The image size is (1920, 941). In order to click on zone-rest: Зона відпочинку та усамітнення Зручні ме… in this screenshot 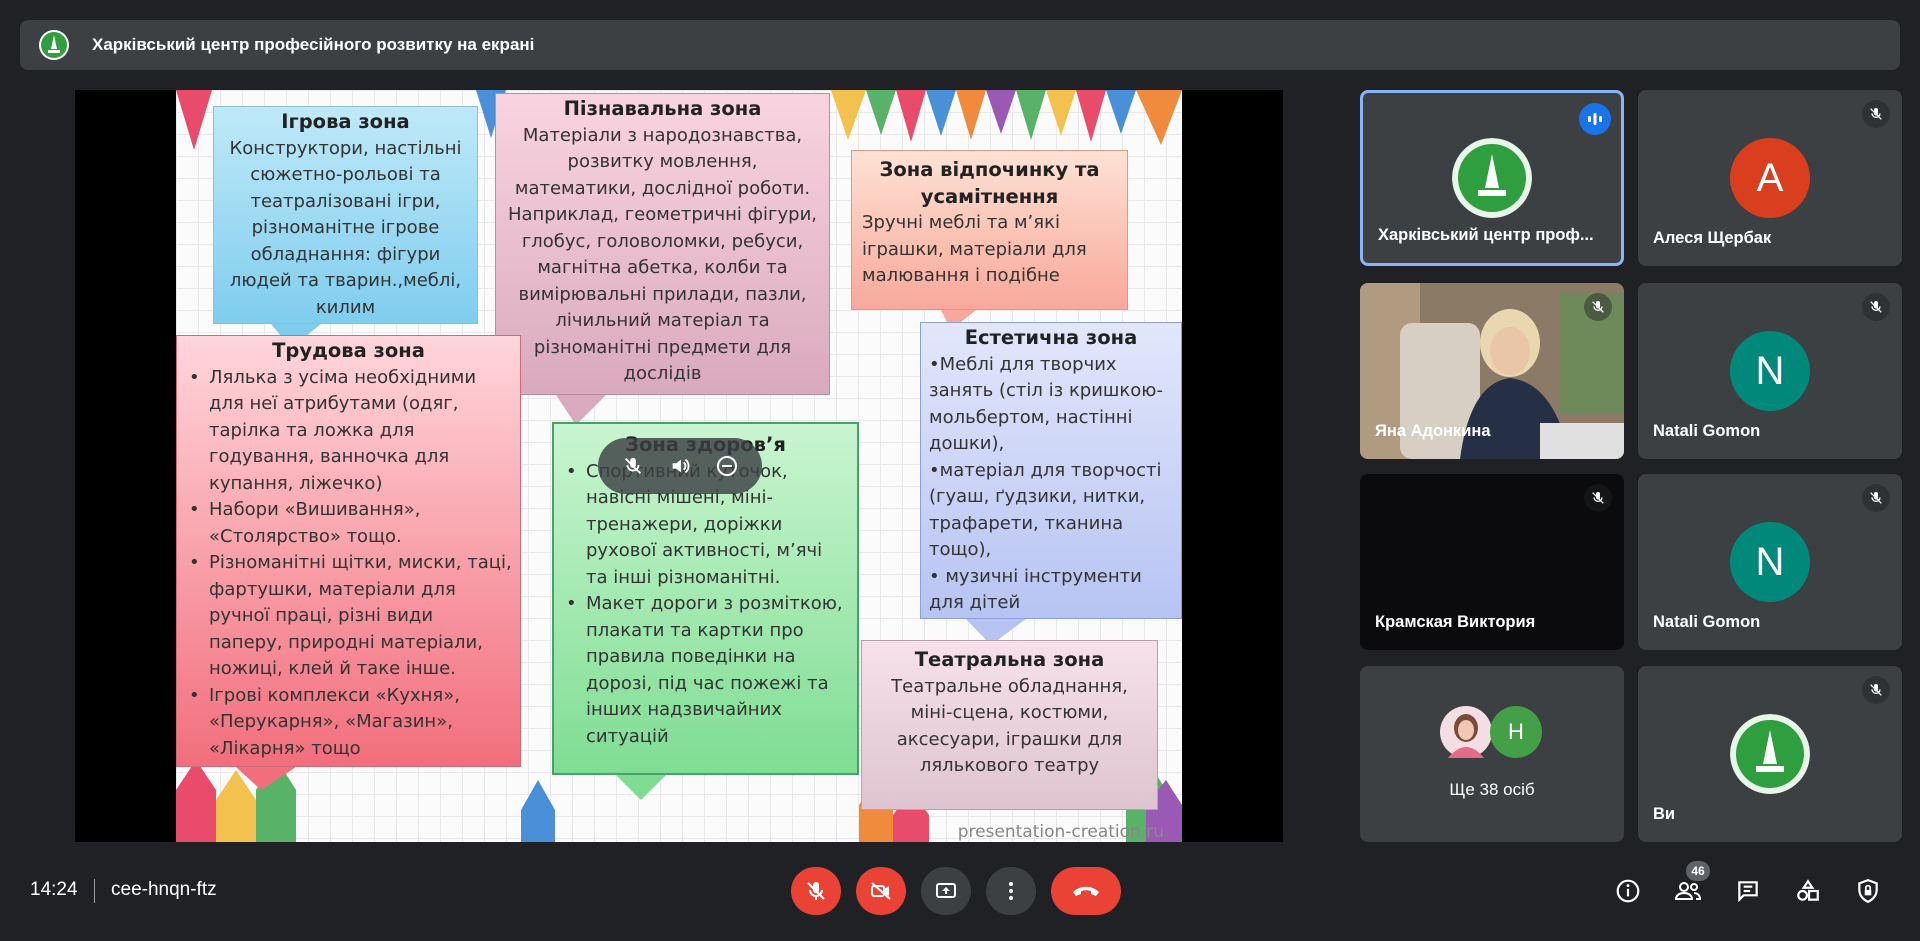, I will do `click(989, 230)`.